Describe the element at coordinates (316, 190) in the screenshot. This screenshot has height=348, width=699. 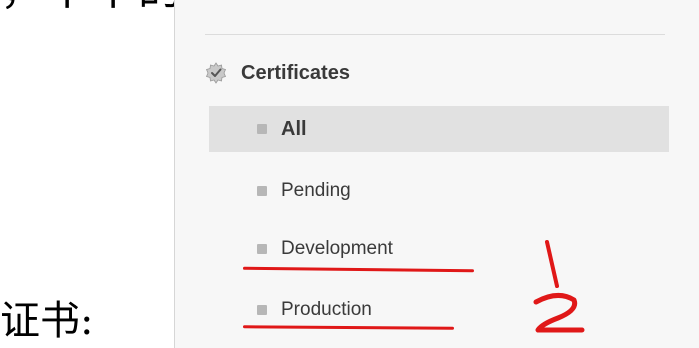
I see `sidebar-item-label: Pending` at that location.